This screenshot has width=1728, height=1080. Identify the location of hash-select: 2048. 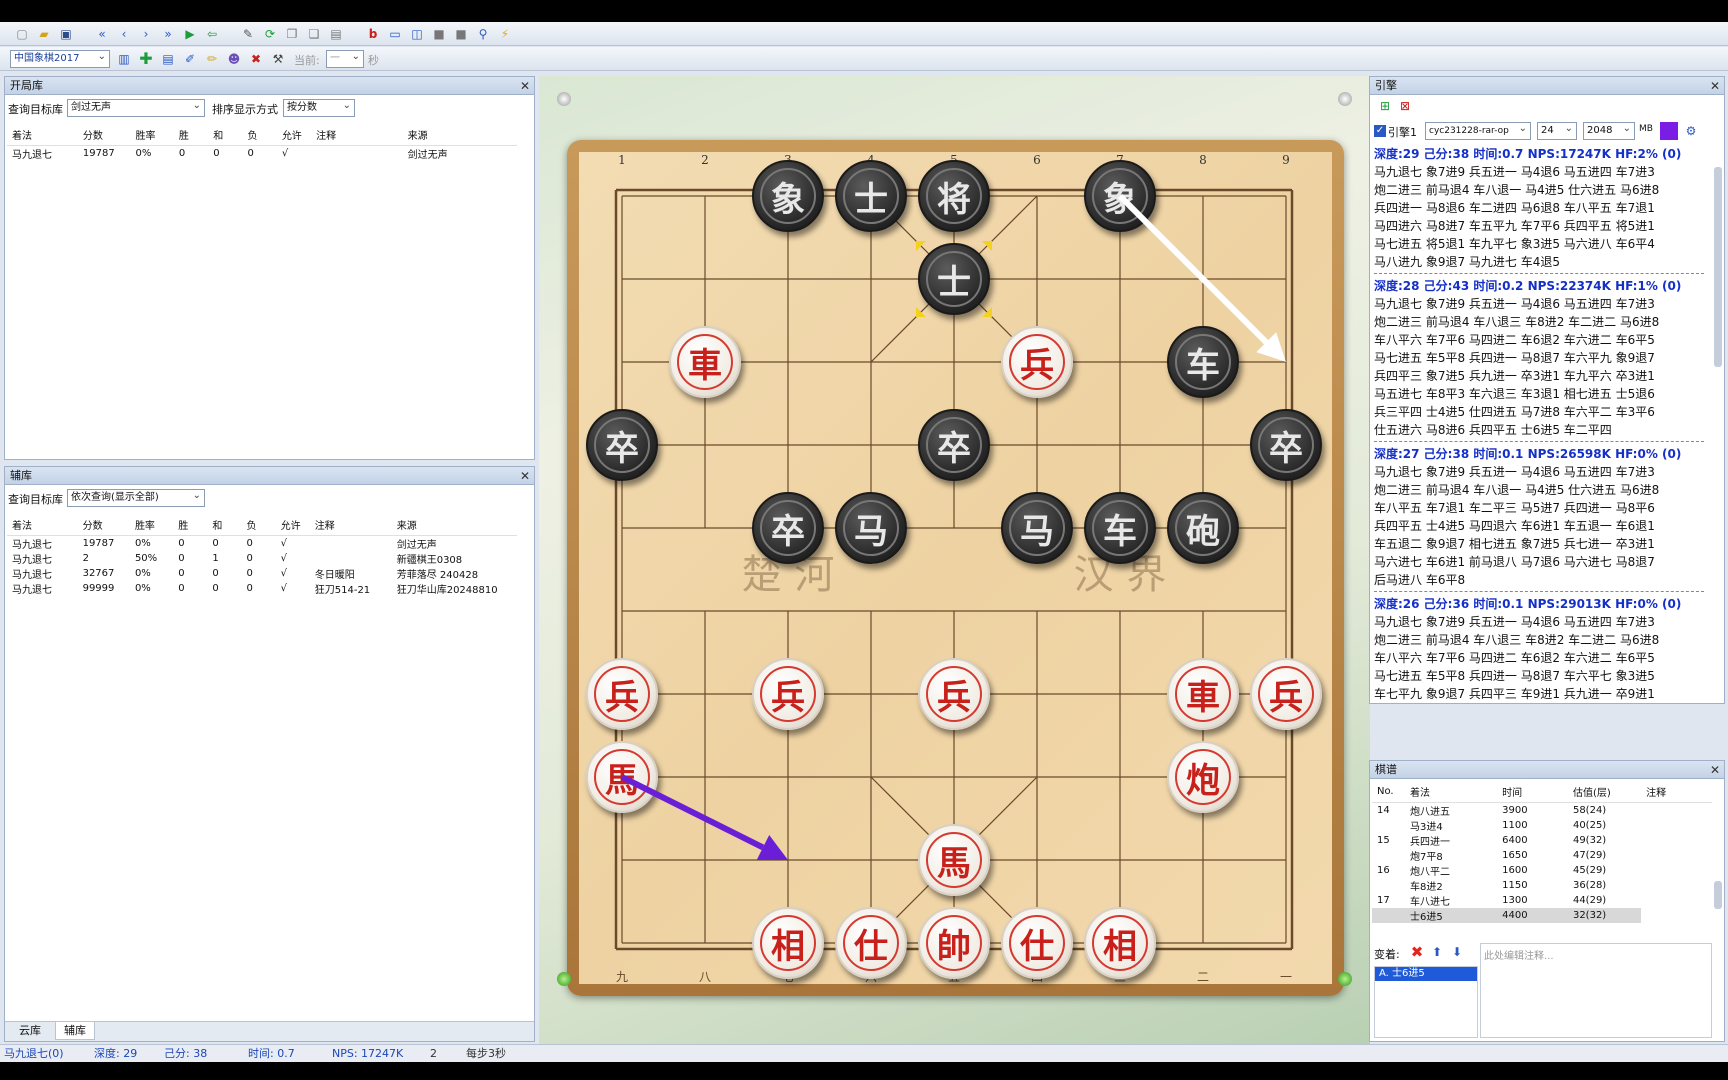
(1609, 131).